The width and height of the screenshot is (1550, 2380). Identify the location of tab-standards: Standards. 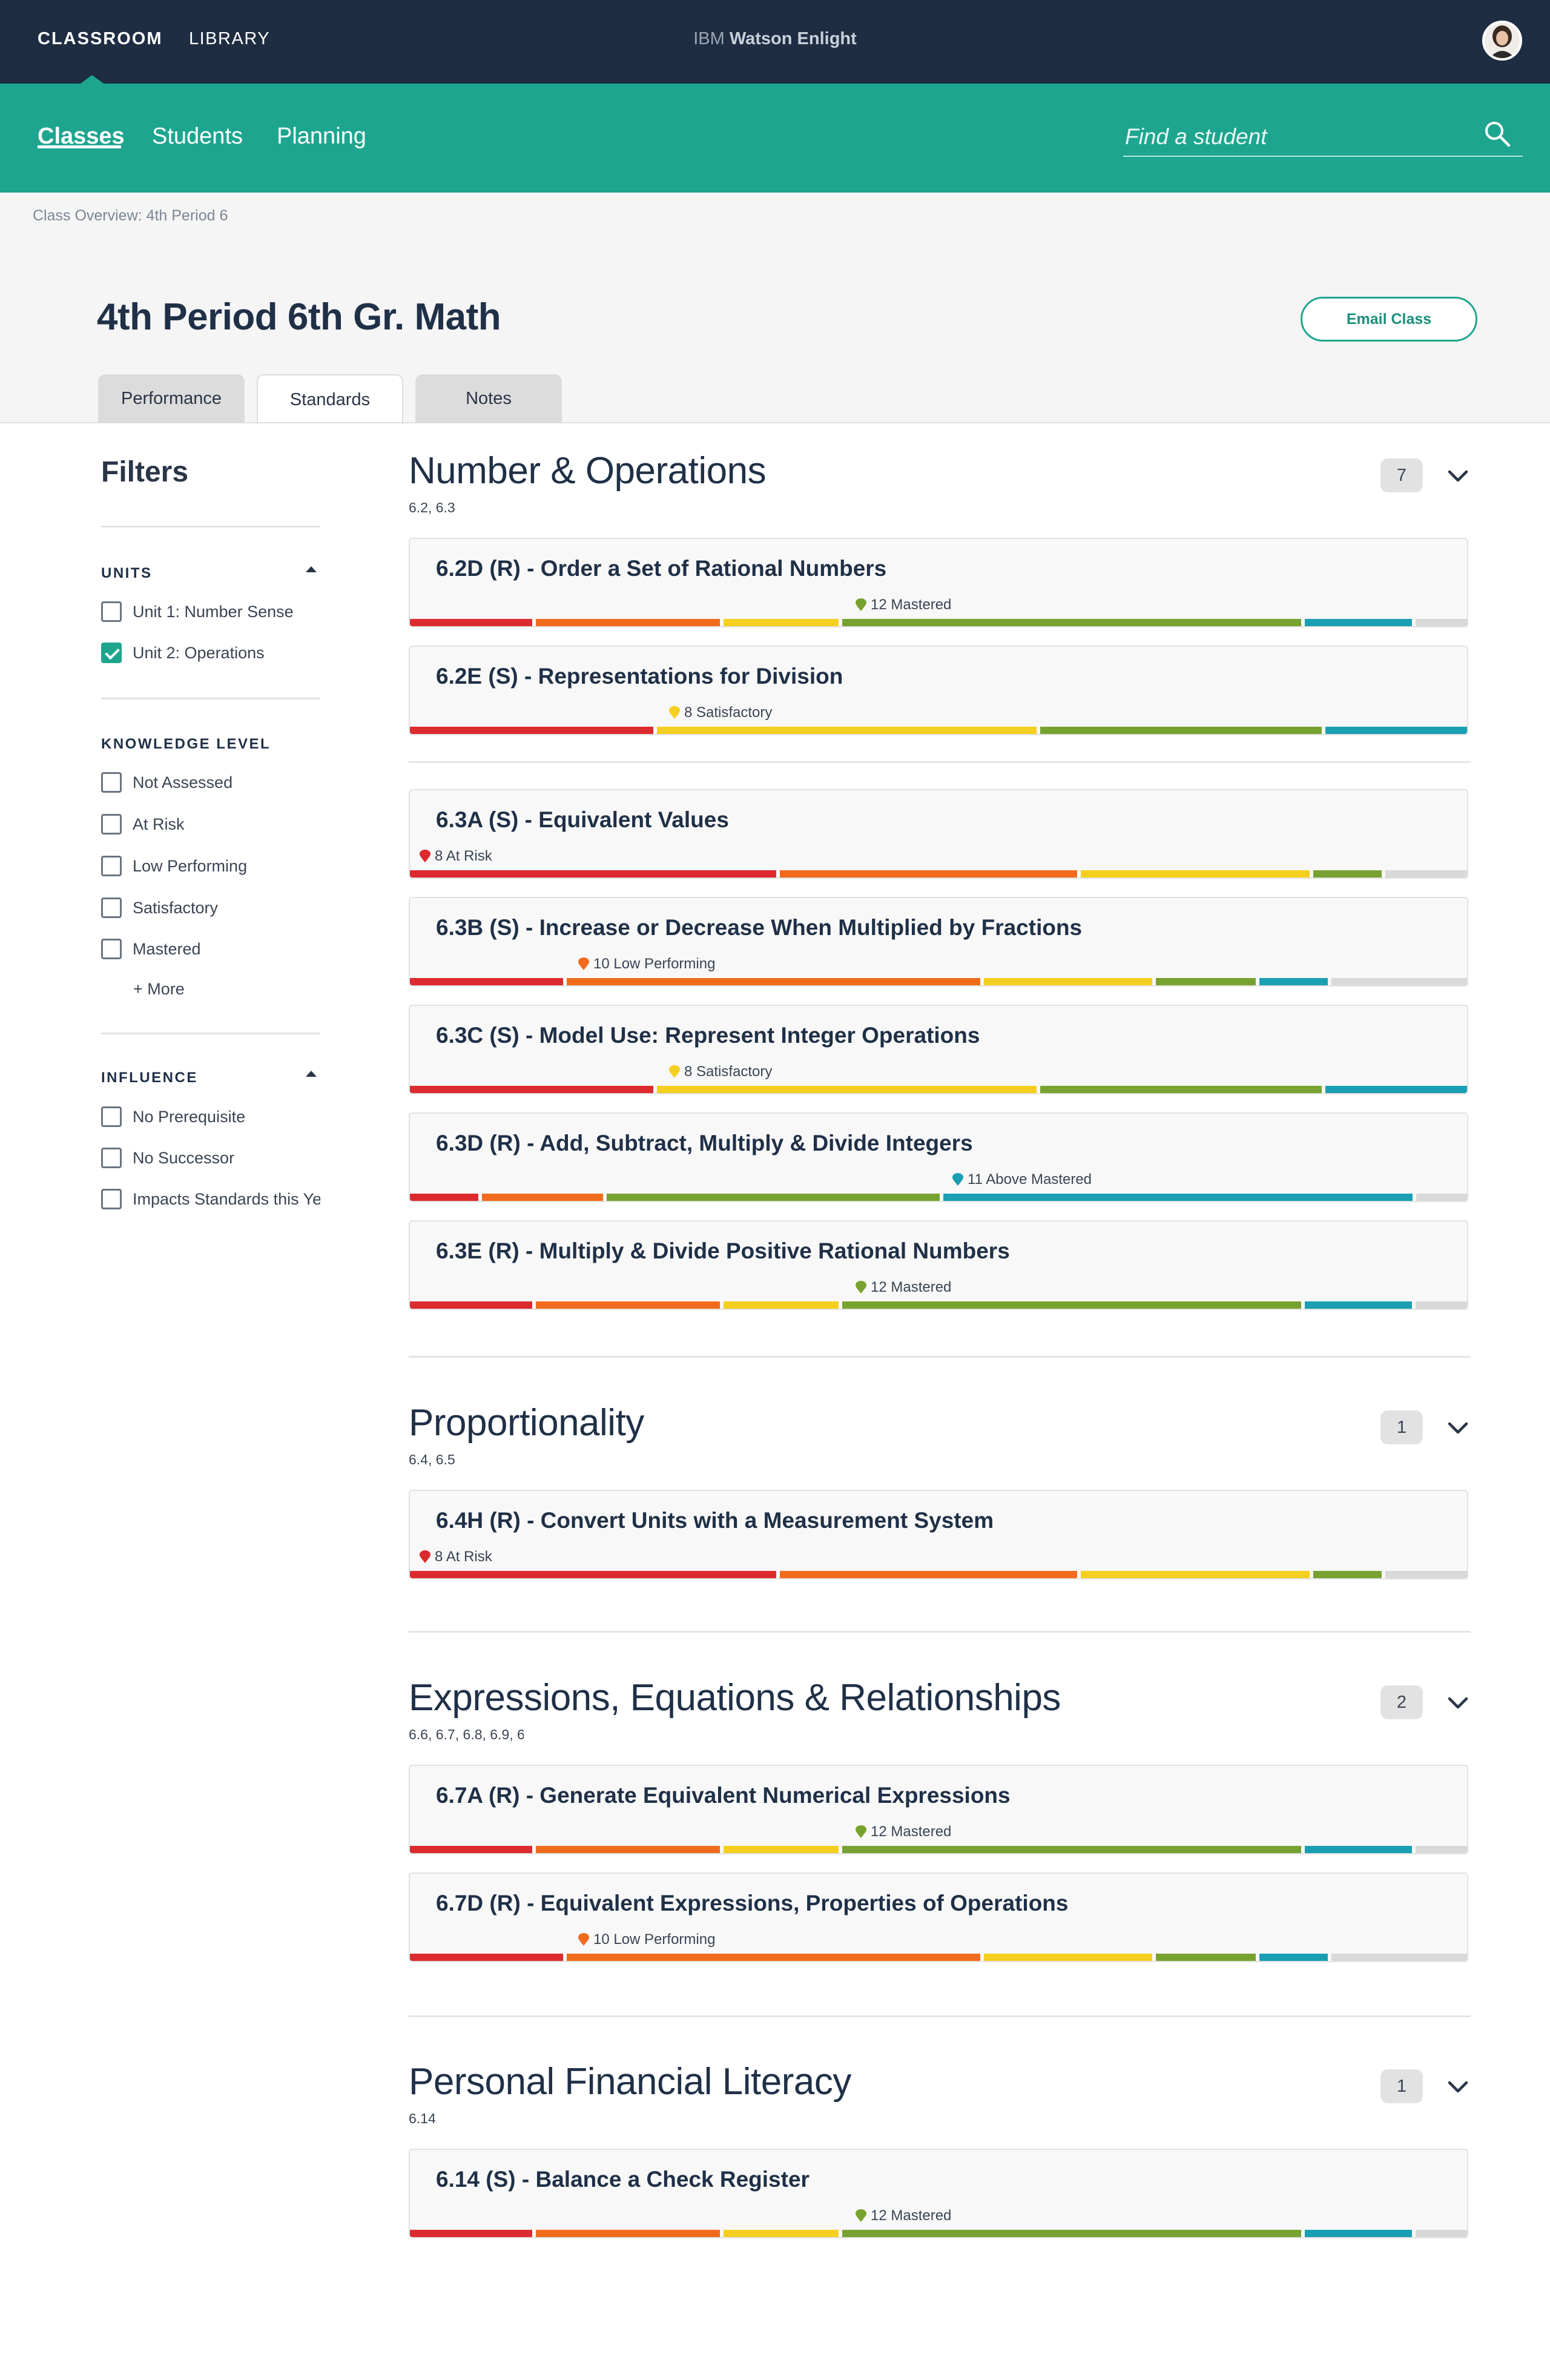
(330, 399).